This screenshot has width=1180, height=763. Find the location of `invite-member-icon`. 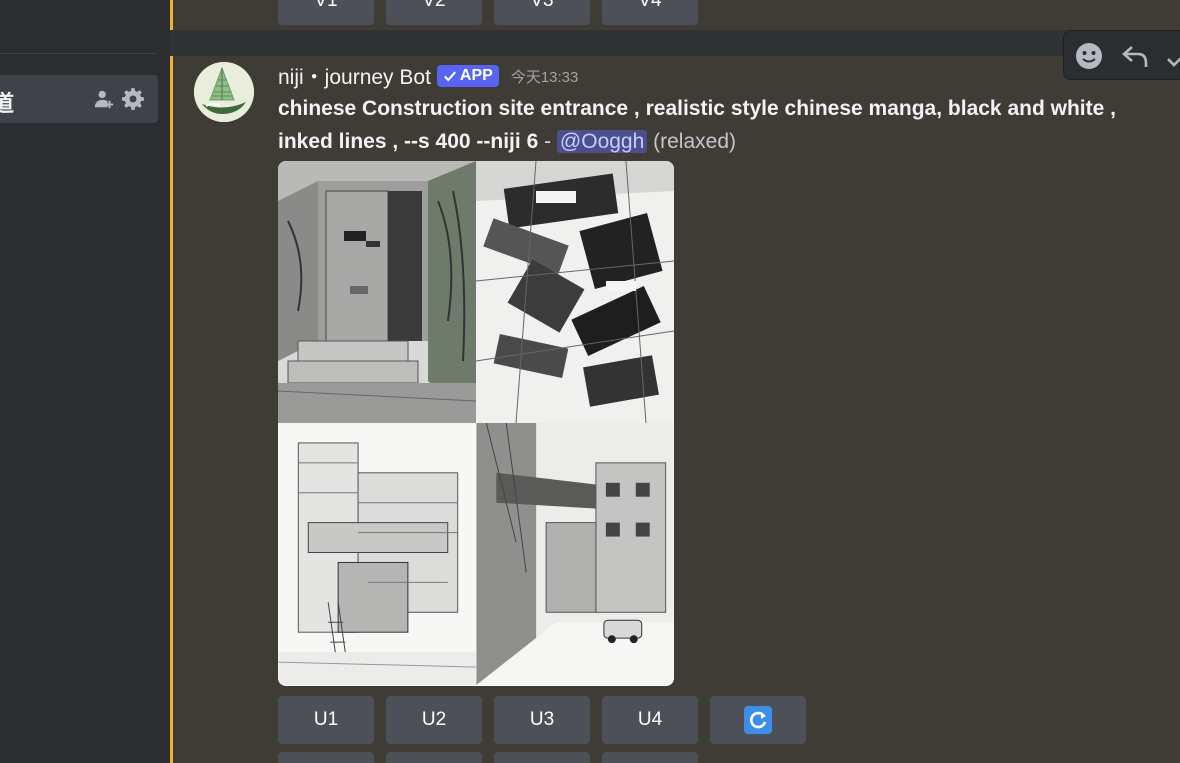

invite-member-icon is located at coordinates (104, 99).